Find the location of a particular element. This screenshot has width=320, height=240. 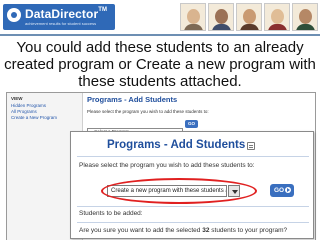

zoom-go-button: GO is located at coordinates (282, 190).